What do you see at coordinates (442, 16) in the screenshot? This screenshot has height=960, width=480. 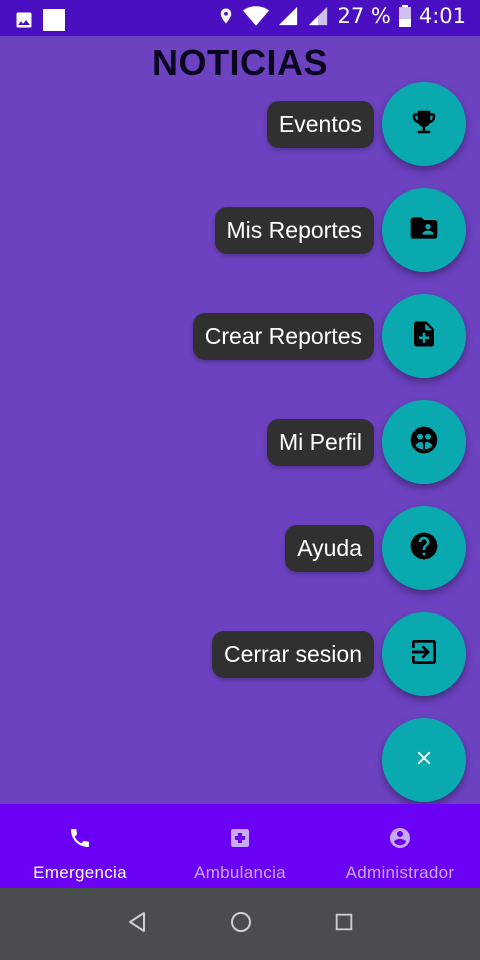 I see `clock: 4:01` at bounding box center [442, 16].